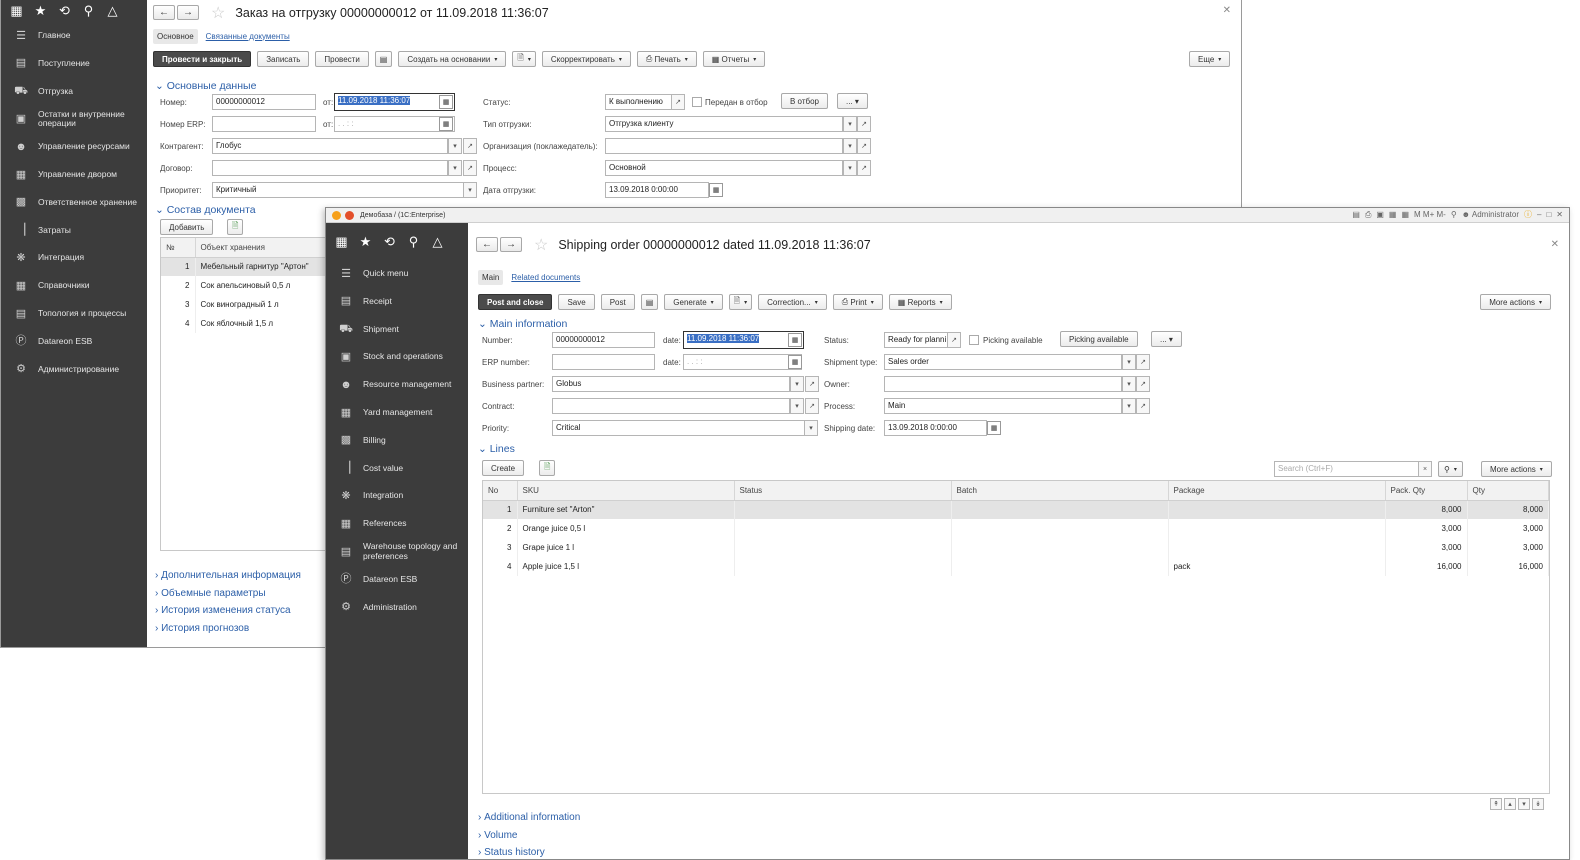 The width and height of the screenshot is (1580, 860). I want to click on en-col-no: No, so click(500, 491).